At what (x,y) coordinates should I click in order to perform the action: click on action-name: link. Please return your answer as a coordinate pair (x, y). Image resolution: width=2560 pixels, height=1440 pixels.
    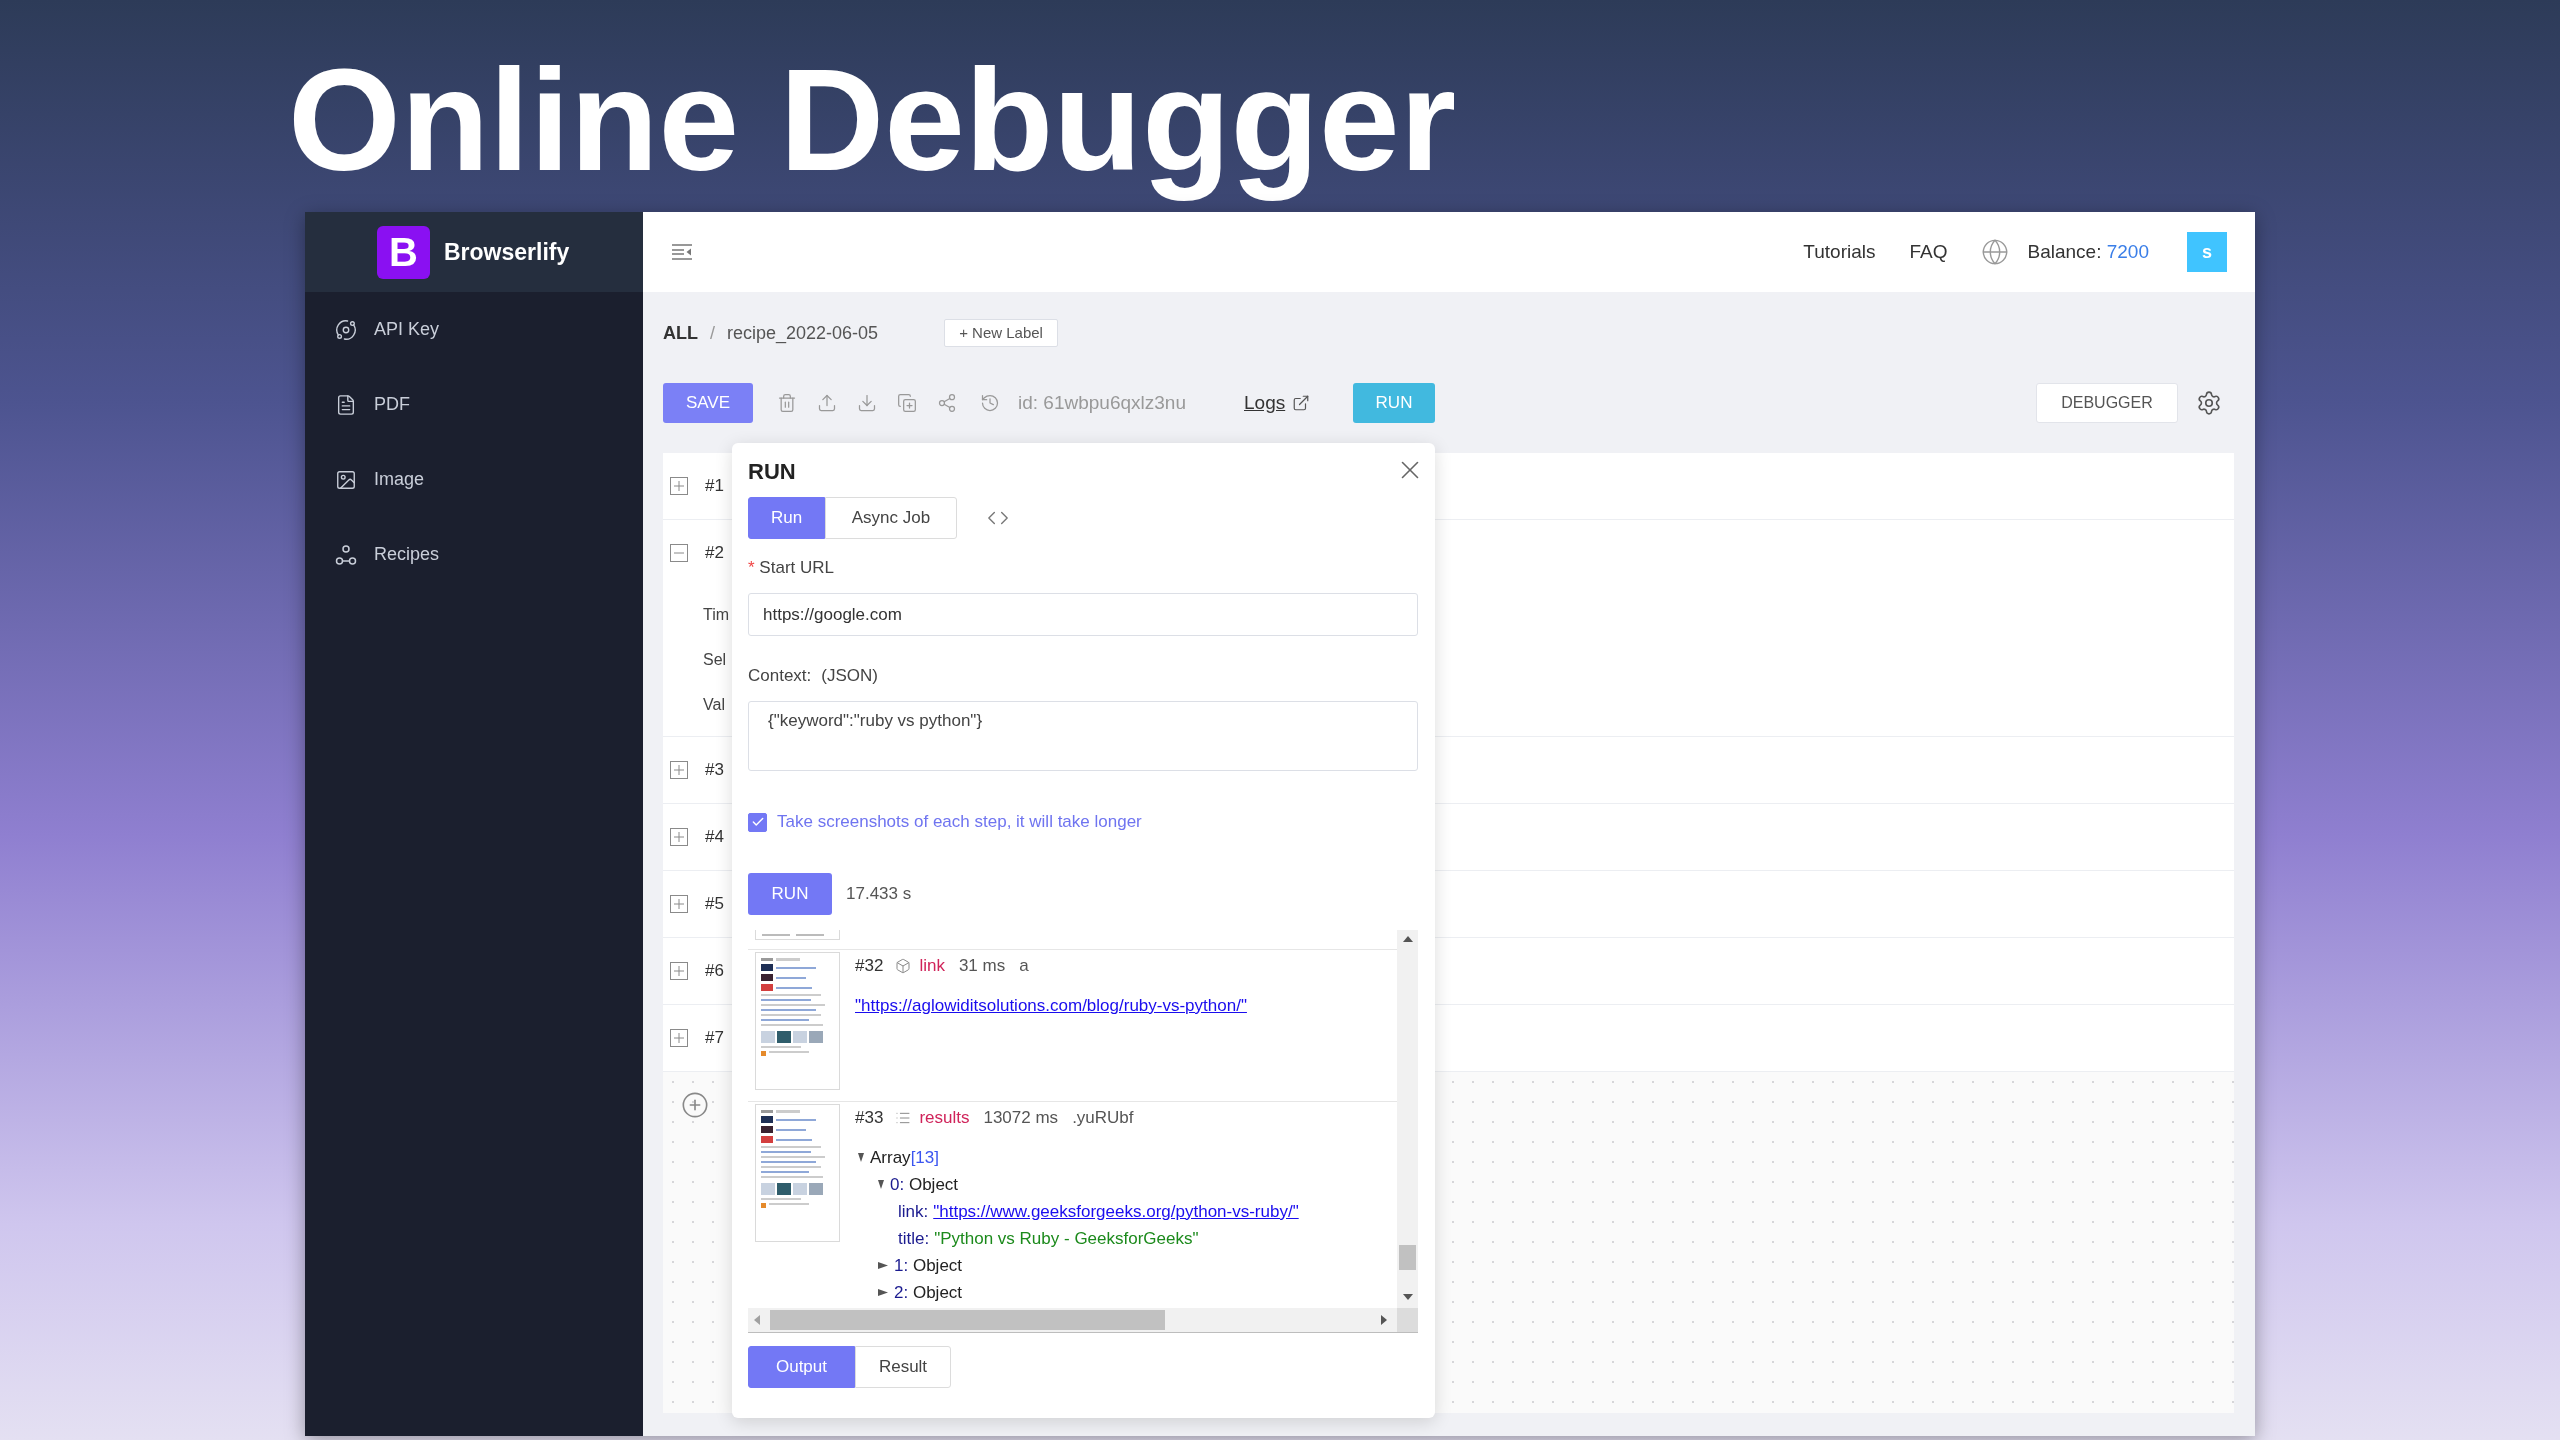
    Looking at the image, I should click on (932, 965).